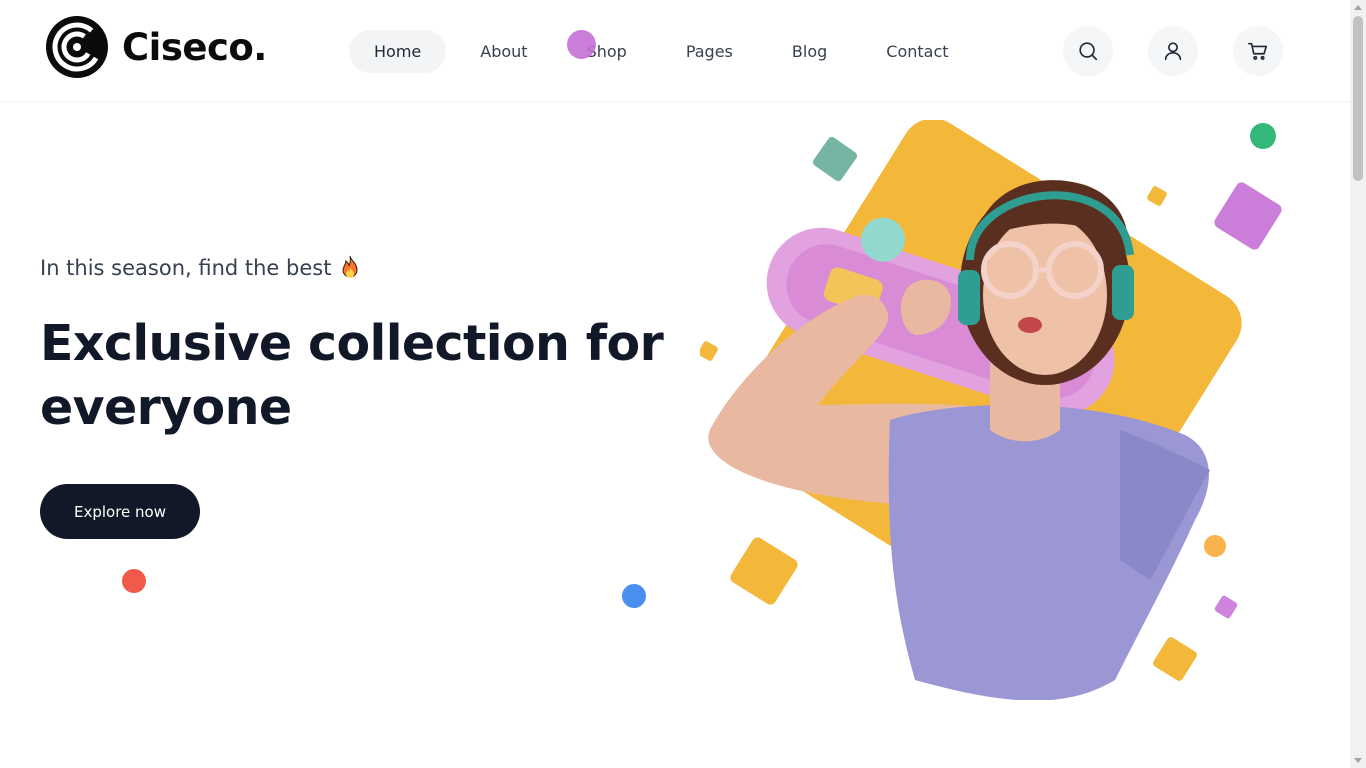 This screenshot has width=1366, height=768. What do you see at coordinates (398, 51) in the screenshot?
I see `nav-item-home: Home` at bounding box center [398, 51].